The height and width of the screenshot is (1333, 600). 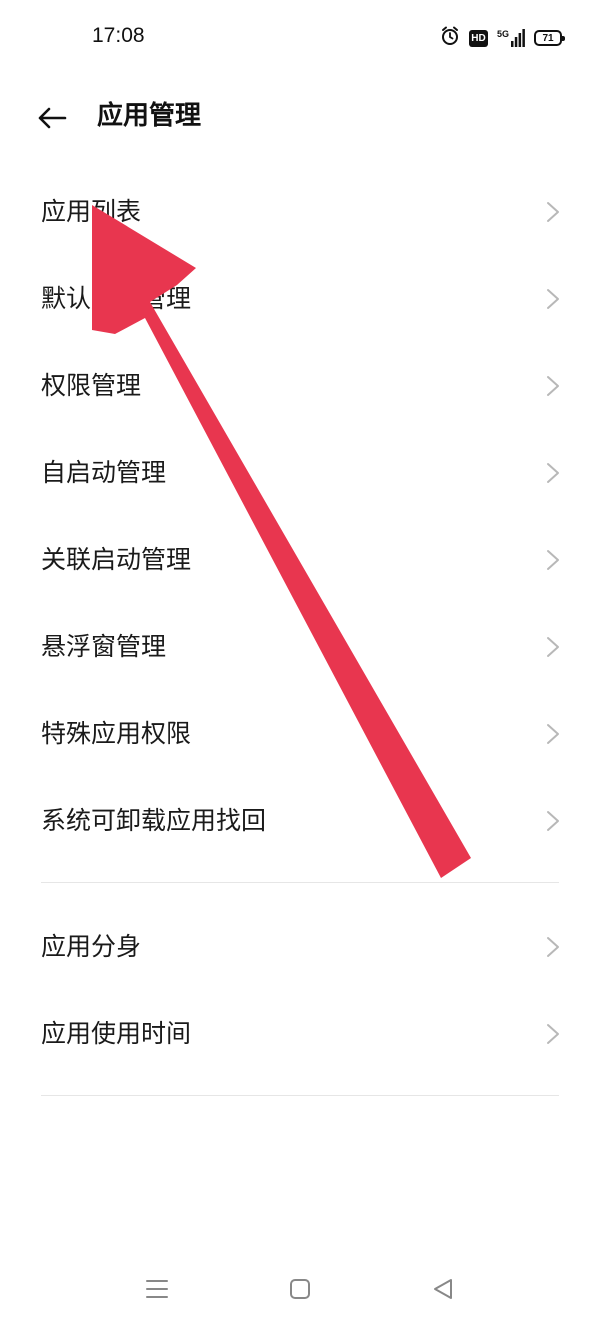 What do you see at coordinates (116, 733) in the screenshot?
I see `menu-item-label: 特殊应用权限` at bounding box center [116, 733].